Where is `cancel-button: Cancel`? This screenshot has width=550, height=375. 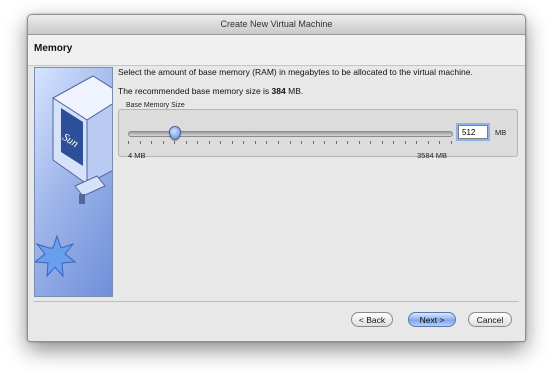 cancel-button: Cancel is located at coordinates (490, 319).